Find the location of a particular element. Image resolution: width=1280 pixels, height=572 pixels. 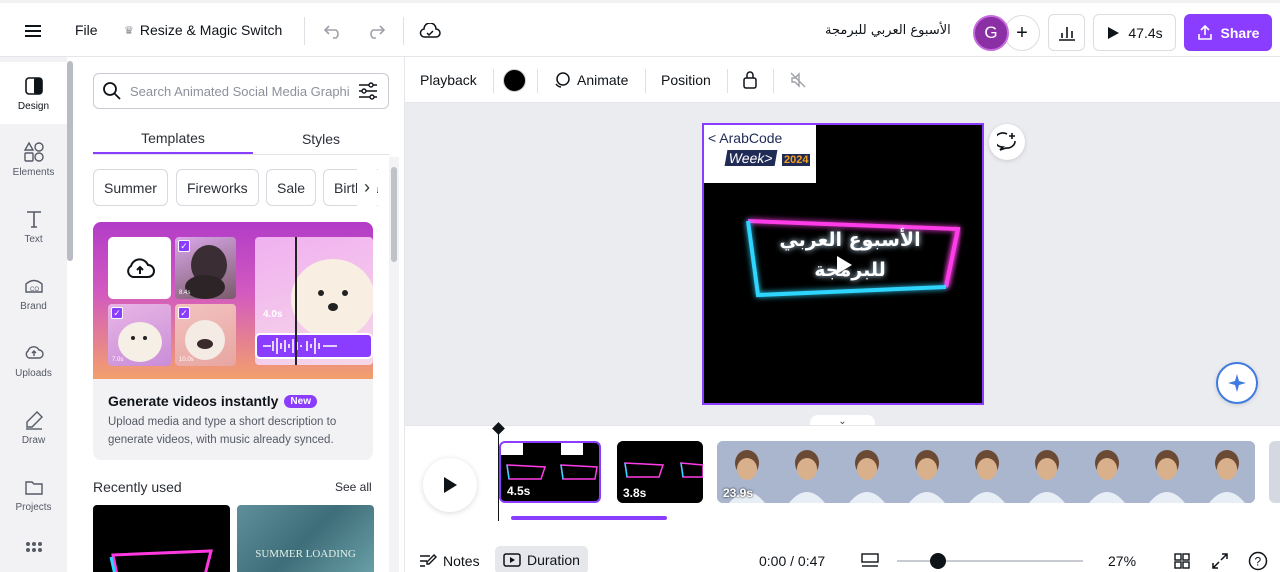

chip-sale: Sale is located at coordinates (291, 187).